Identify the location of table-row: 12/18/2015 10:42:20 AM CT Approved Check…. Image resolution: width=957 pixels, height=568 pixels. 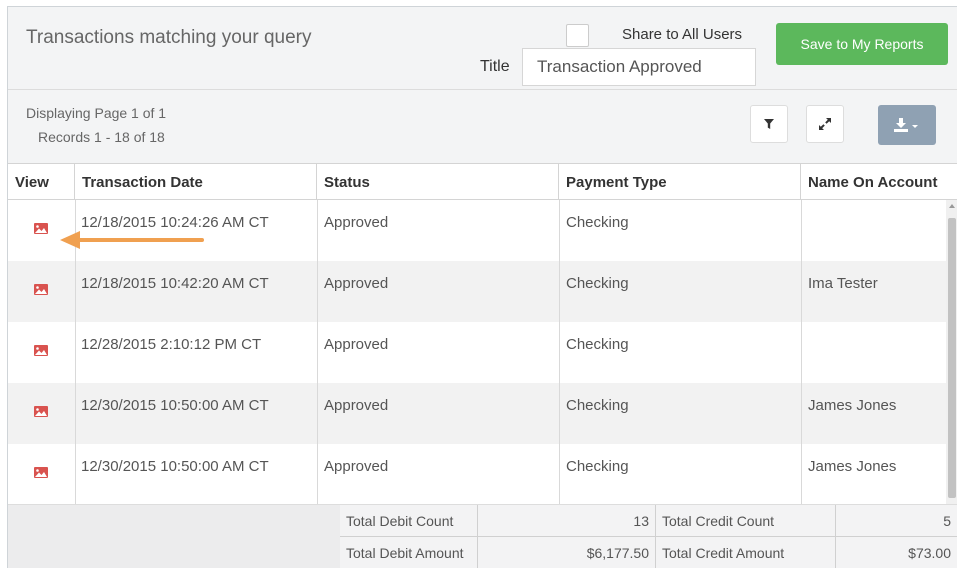
(477, 291).